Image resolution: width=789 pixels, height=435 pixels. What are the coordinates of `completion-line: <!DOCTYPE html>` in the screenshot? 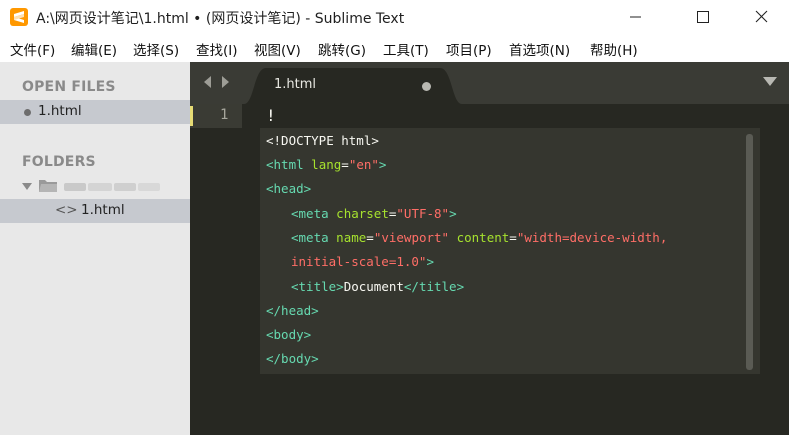 It's located at (322, 140).